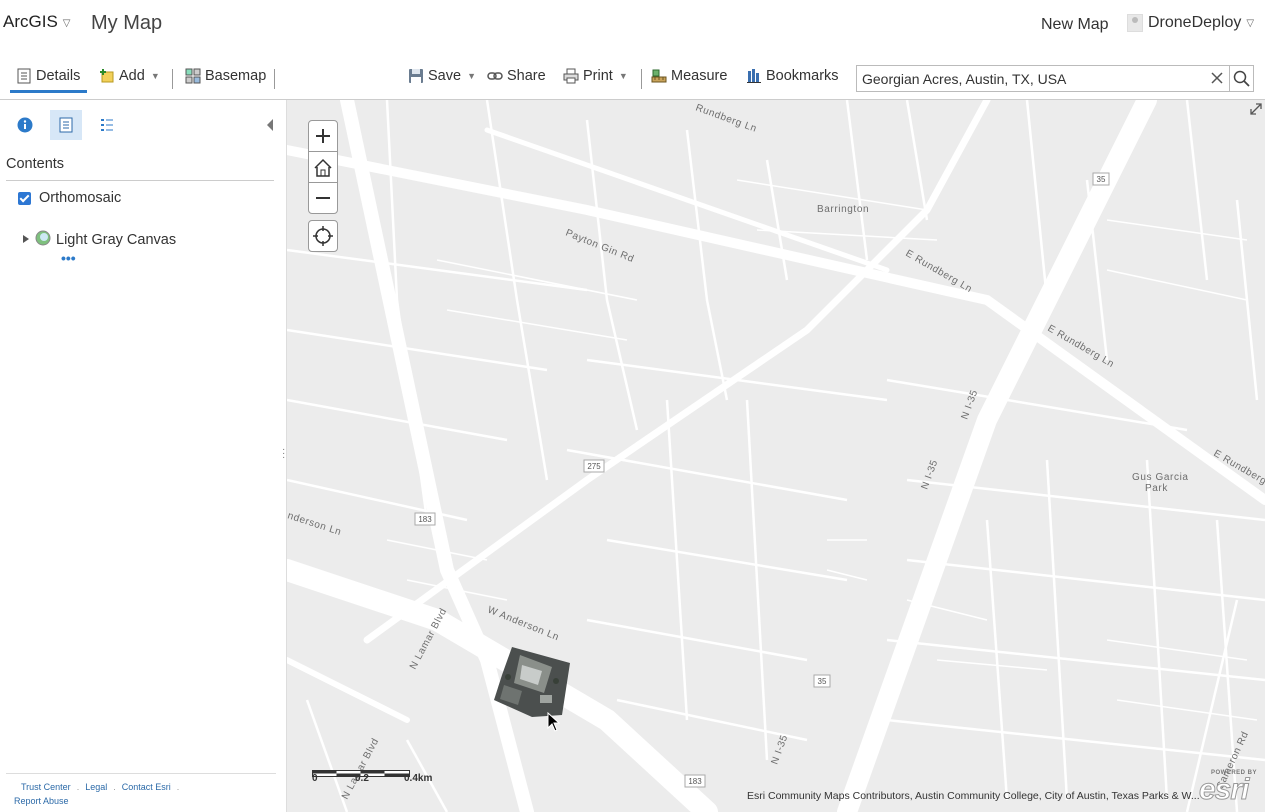  I want to click on tab-details: Details, so click(48, 76).